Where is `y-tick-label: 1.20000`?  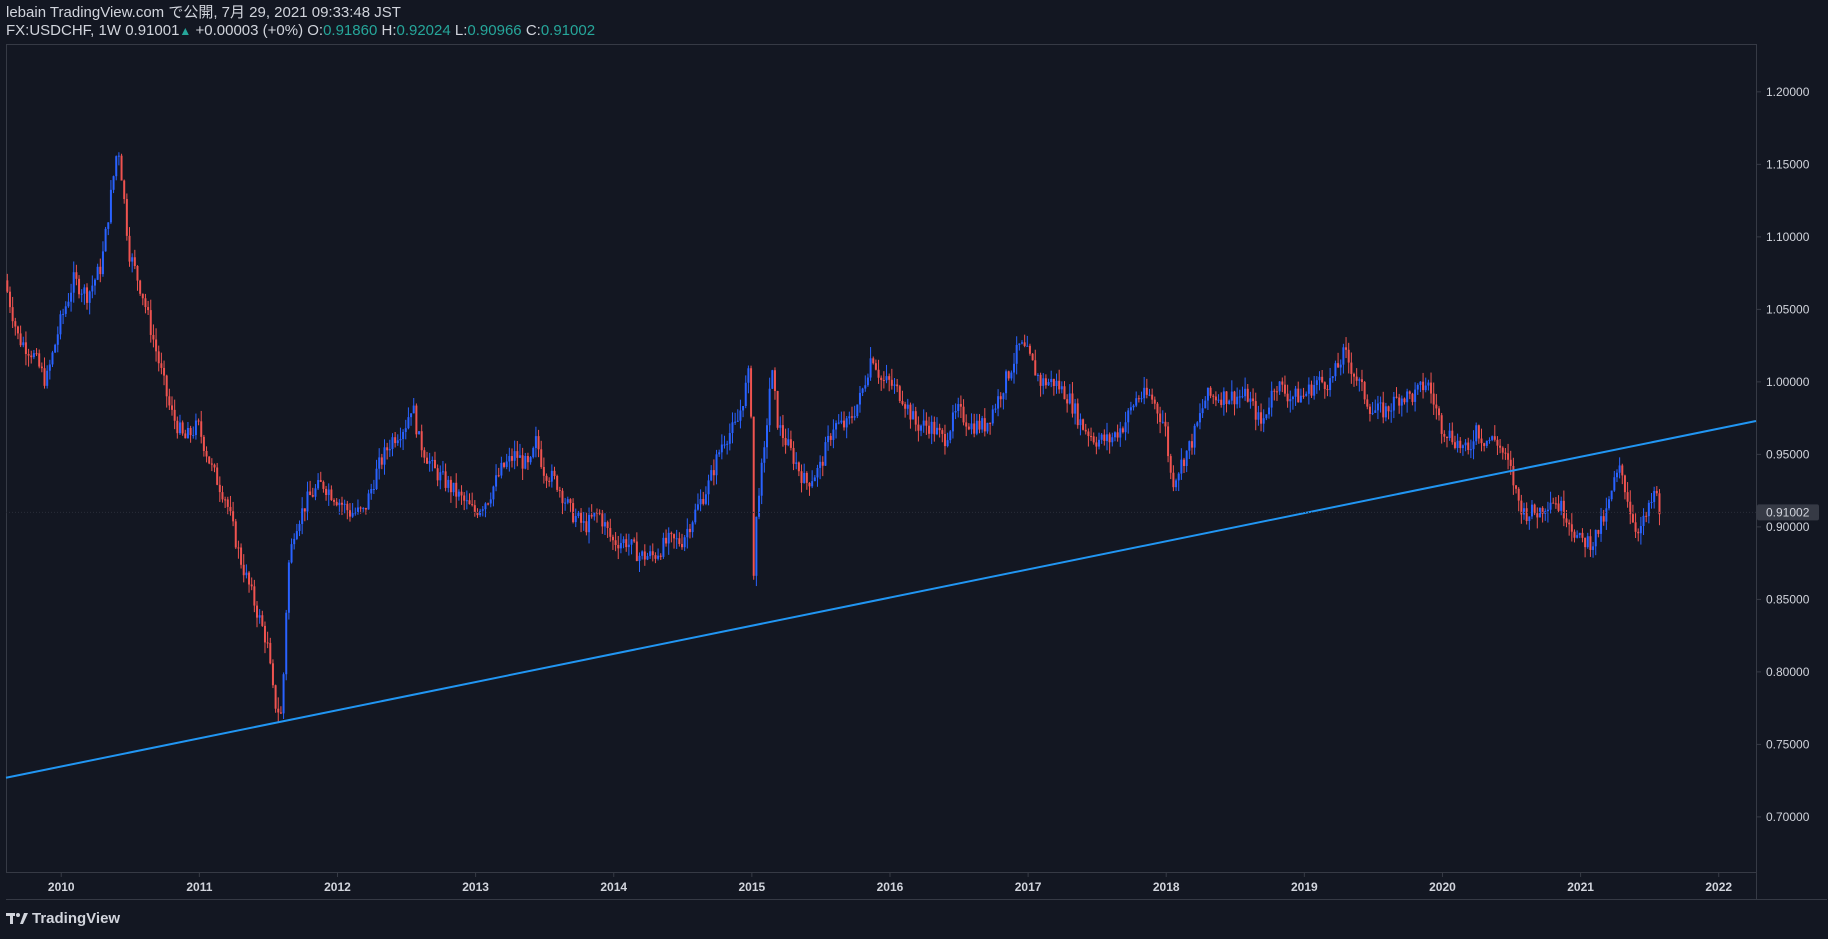
y-tick-label: 1.20000 is located at coordinates (1788, 92).